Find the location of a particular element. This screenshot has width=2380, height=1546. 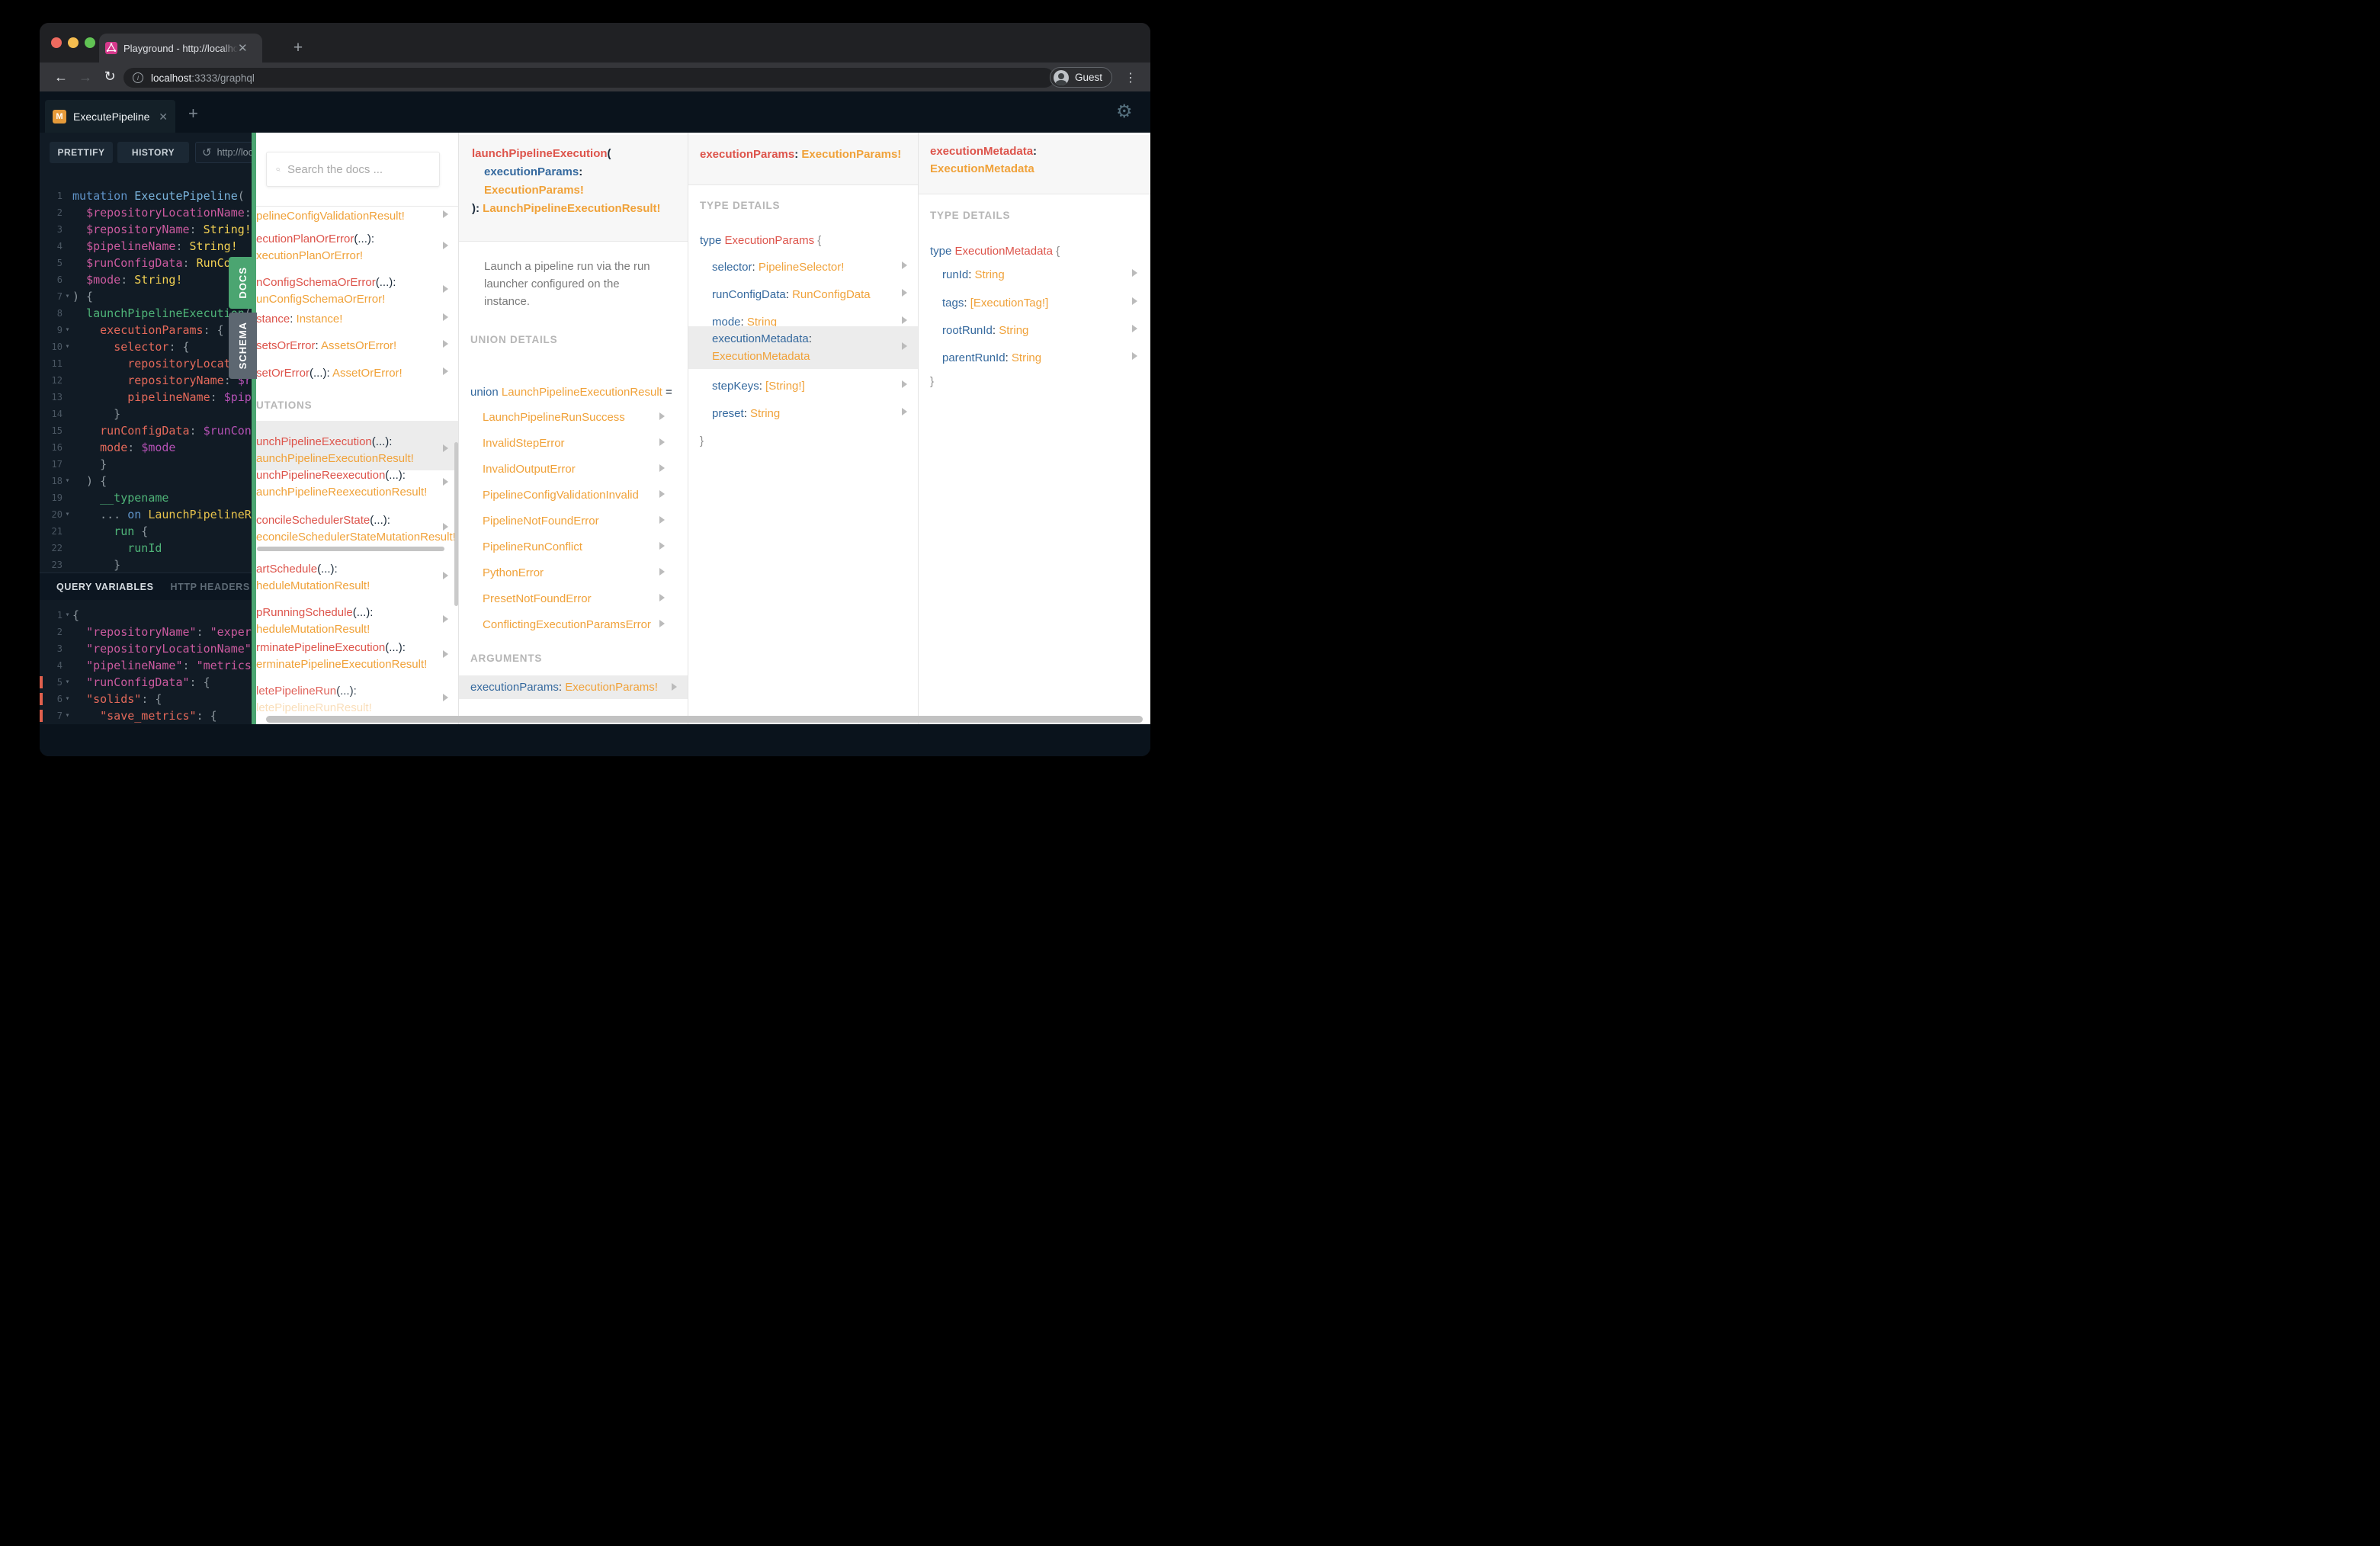

traffic-zoom-icon is located at coordinates (90, 42).